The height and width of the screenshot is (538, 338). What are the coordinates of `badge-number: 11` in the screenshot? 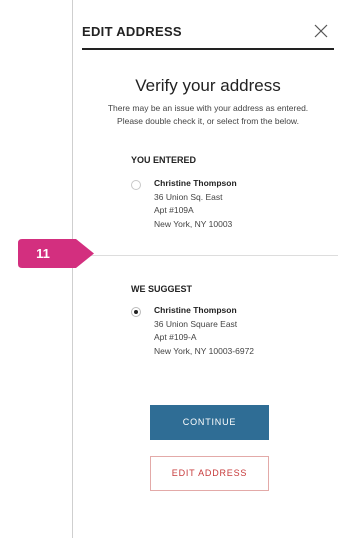 It's located at (43, 253).